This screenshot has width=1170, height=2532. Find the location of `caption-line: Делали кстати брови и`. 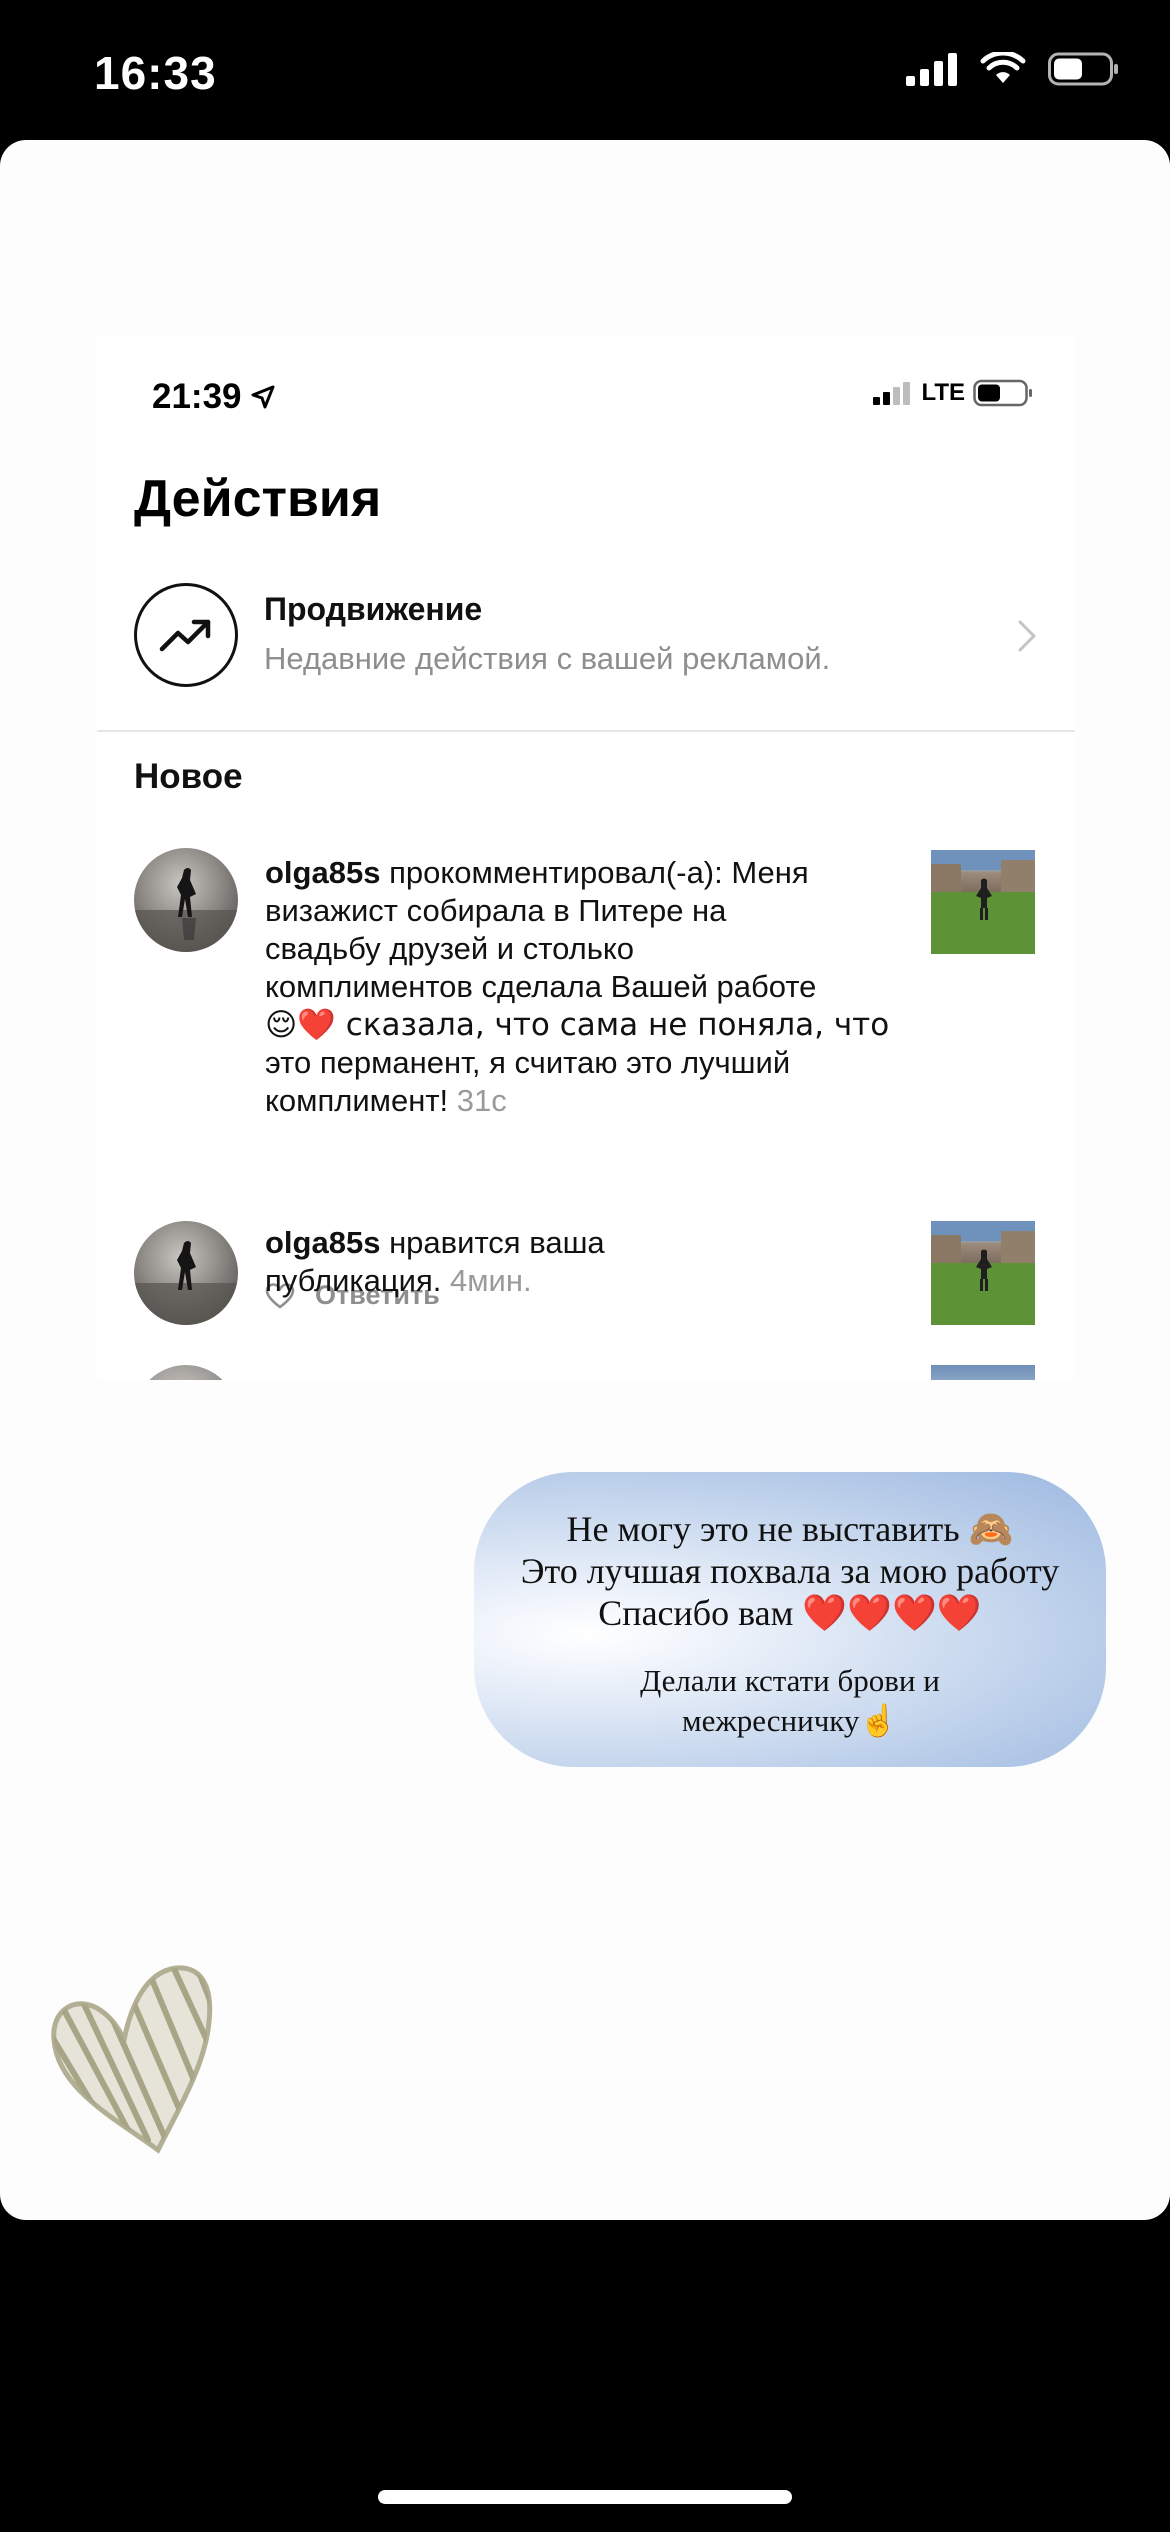

caption-line: Делали кстати брови и is located at coordinates (790, 1680).